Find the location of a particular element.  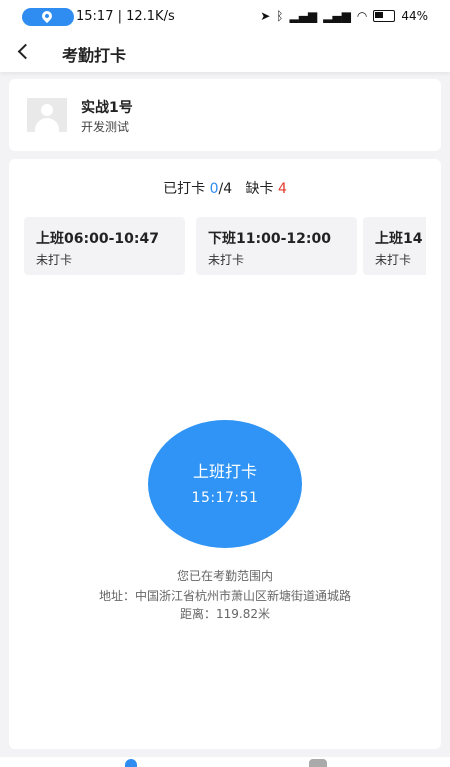

shift-card: 下班11:00-12:00 未打卡 is located at coordinates (276, 246).